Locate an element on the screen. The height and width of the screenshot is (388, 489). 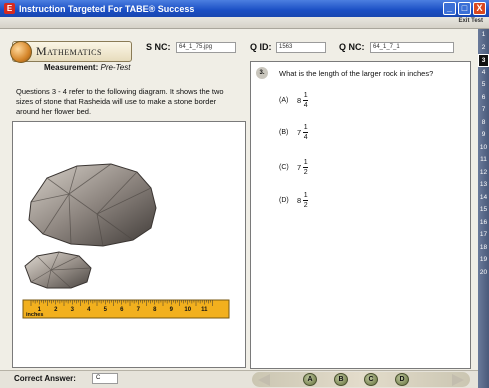
previous-arrow-icon is located at coordinates (264, 380).